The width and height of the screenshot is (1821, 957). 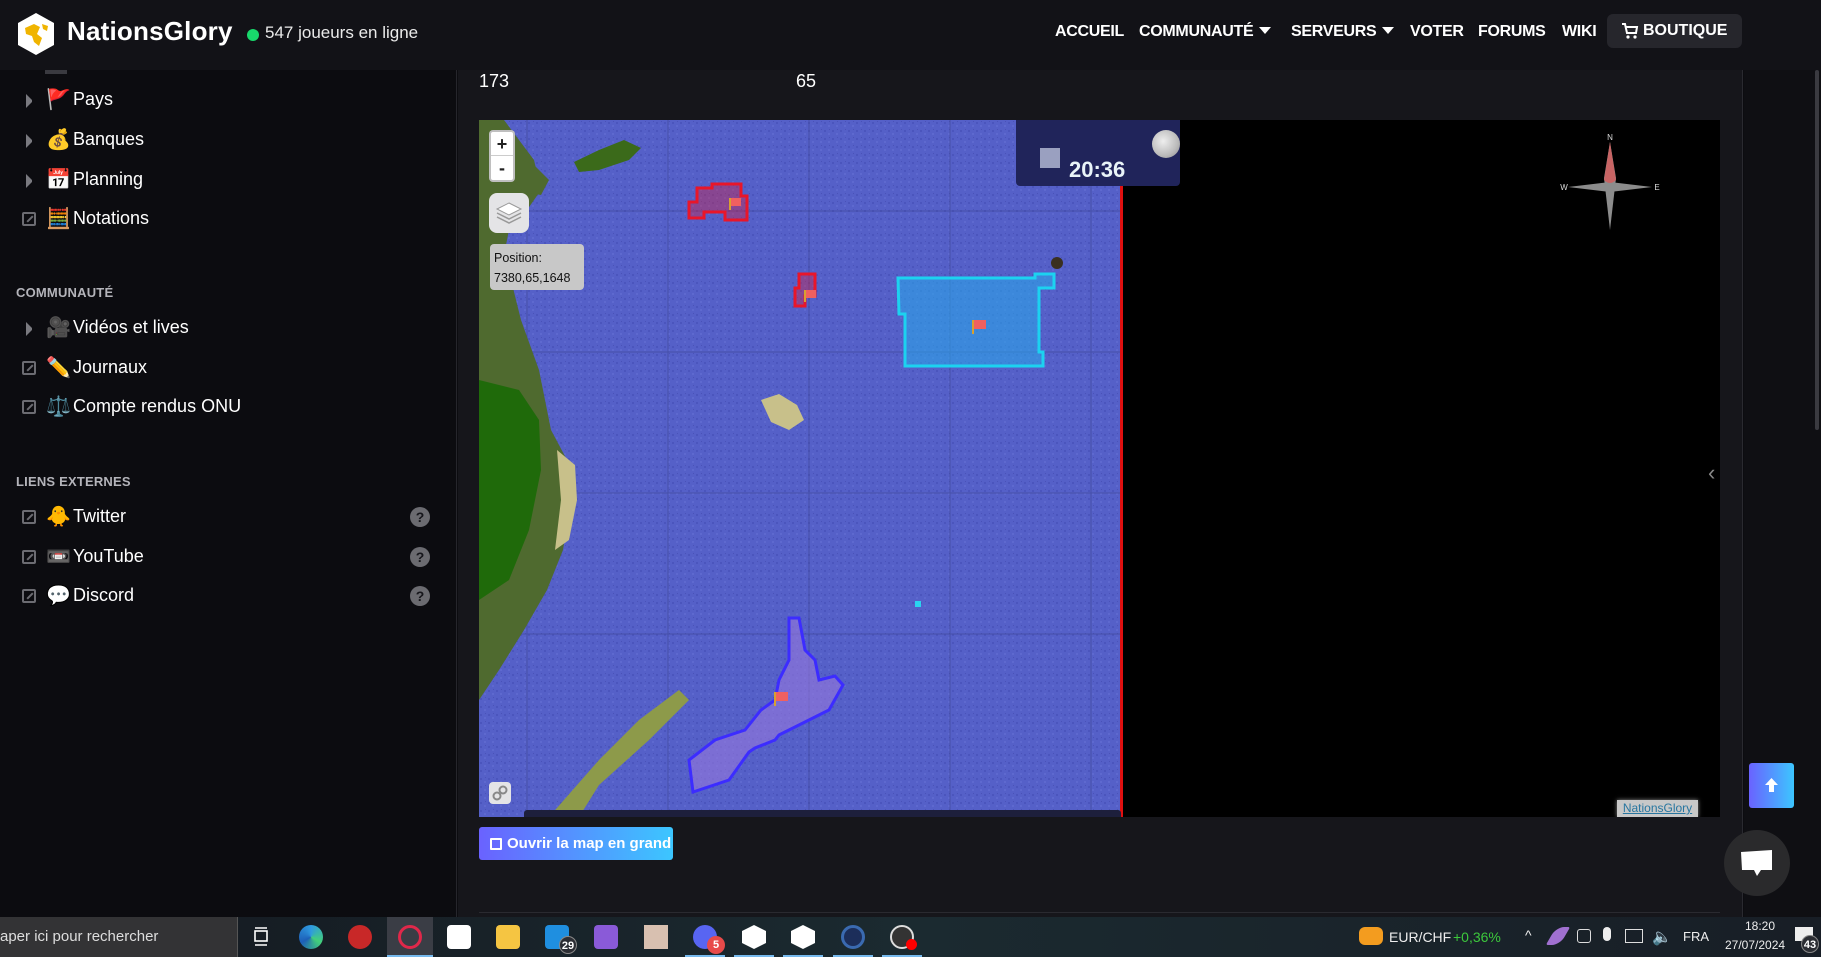 I want to click on open-map-fullscreen-button: Ouvrir la map en grand, so click(x=576, y=843).